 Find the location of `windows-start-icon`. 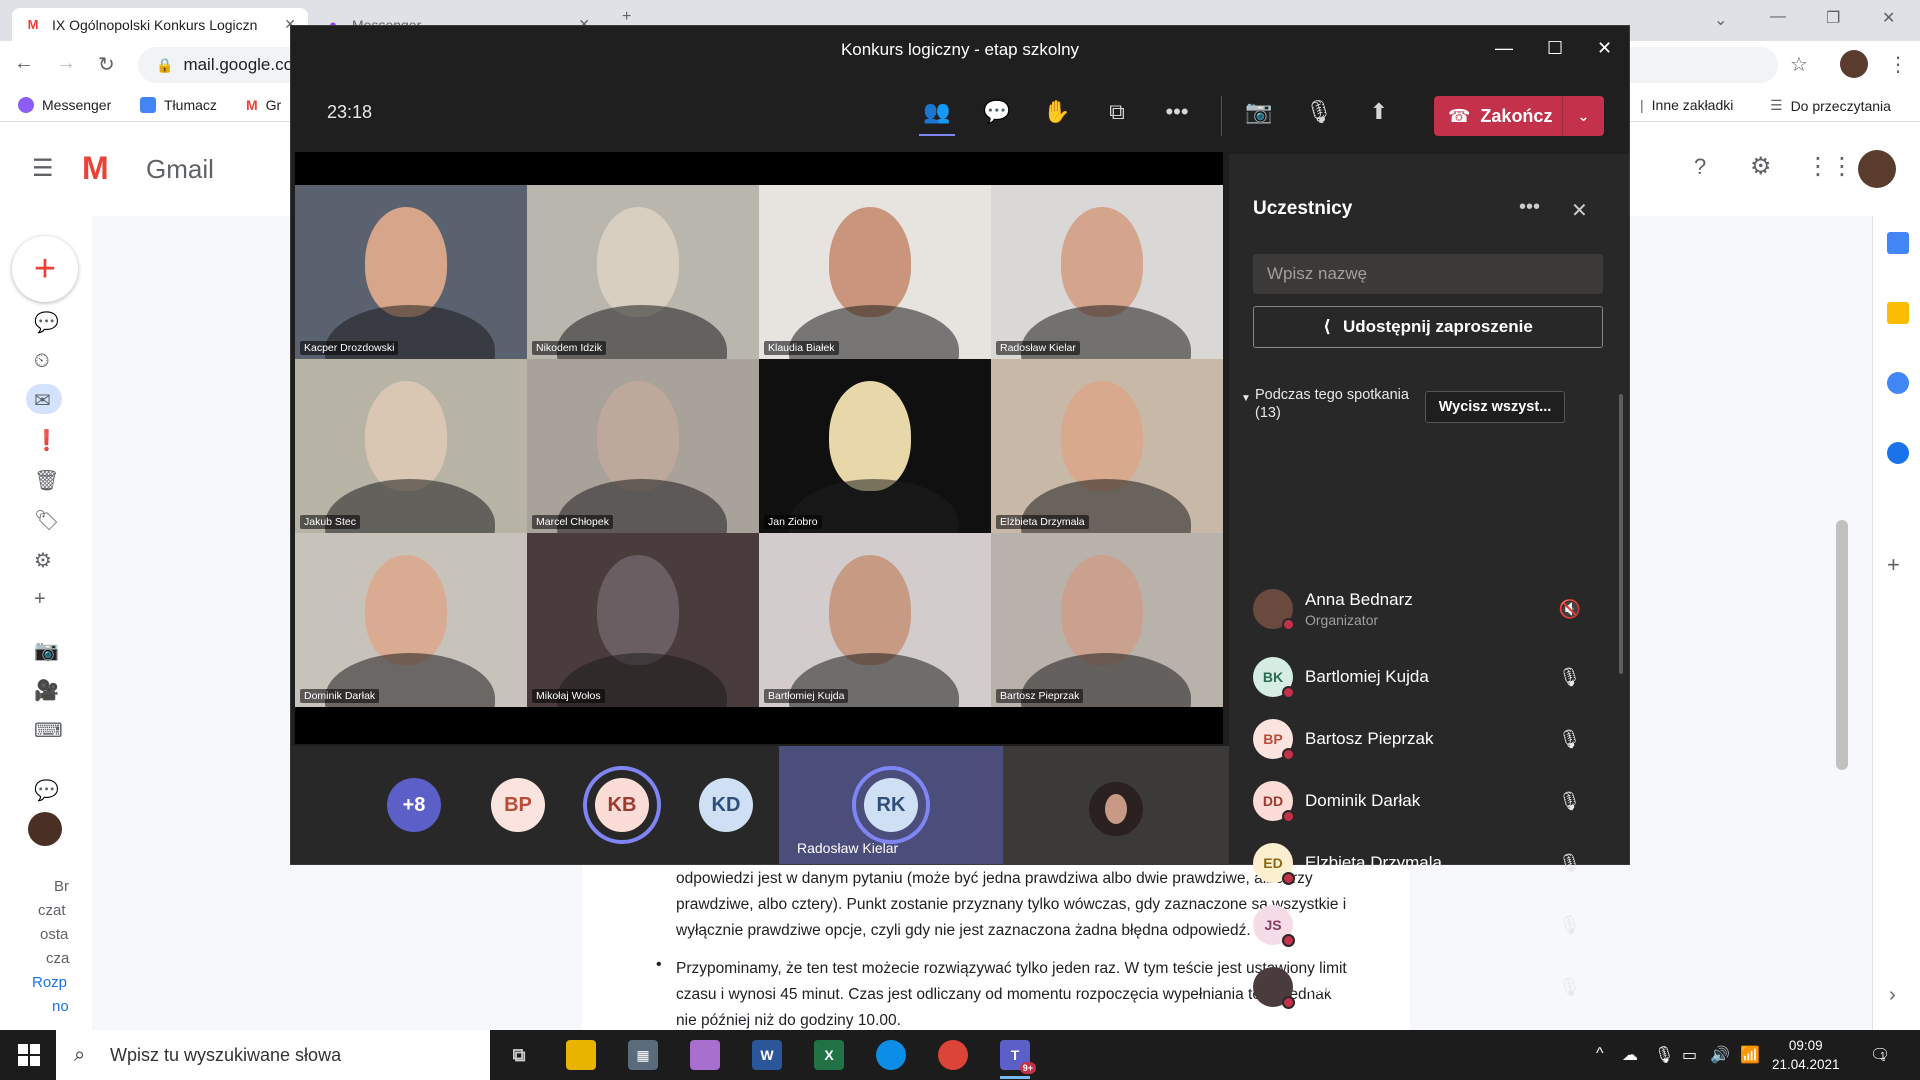

windows-start-icon is located at coordinates (29, 1055).